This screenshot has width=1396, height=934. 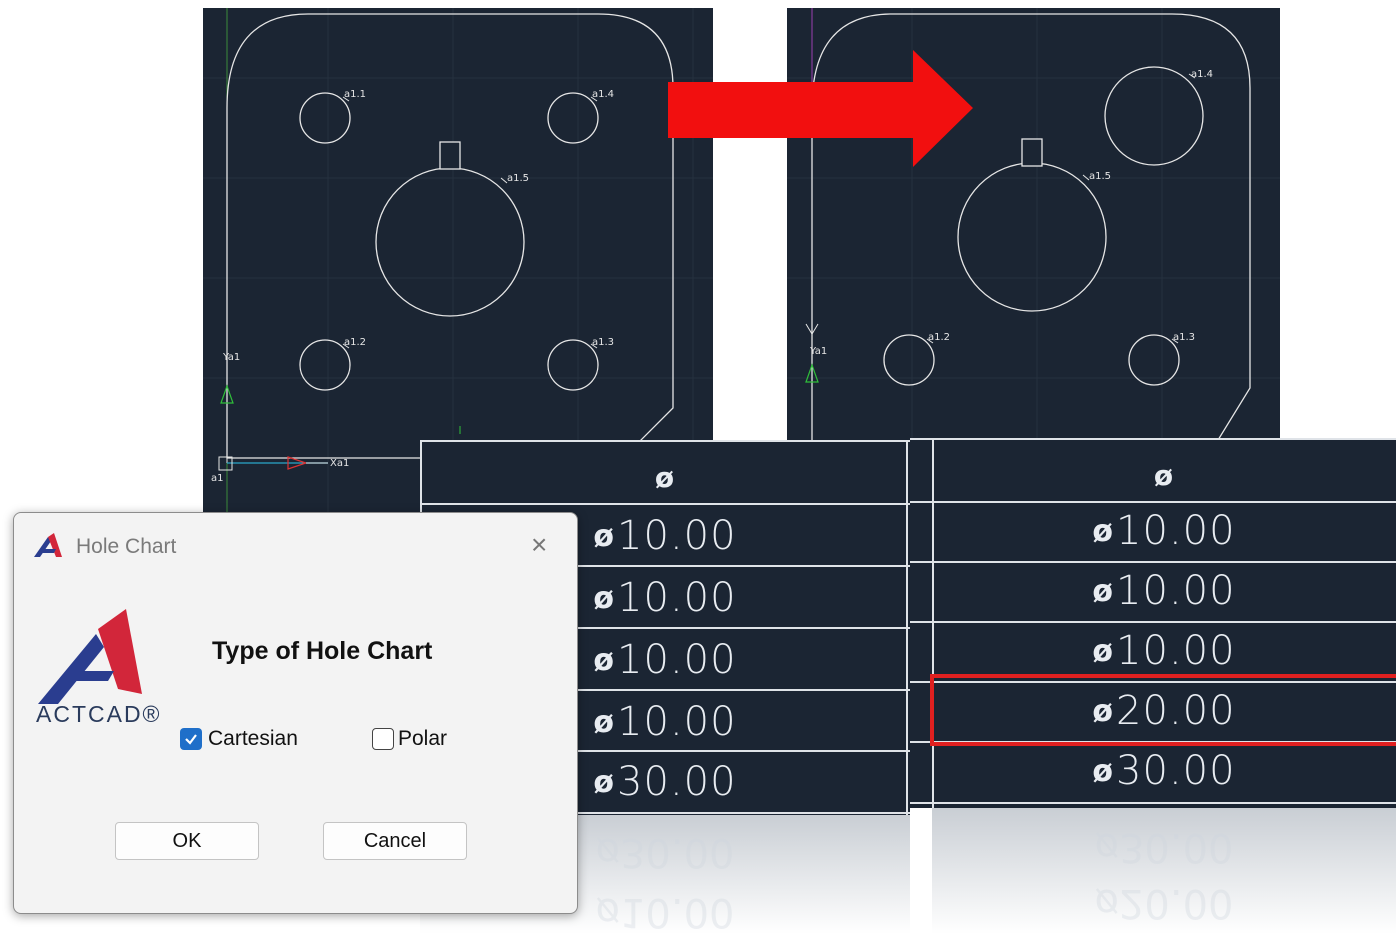 I want to click on dialog-heading: Type of Hole Chart, so click(x=322, y=651).